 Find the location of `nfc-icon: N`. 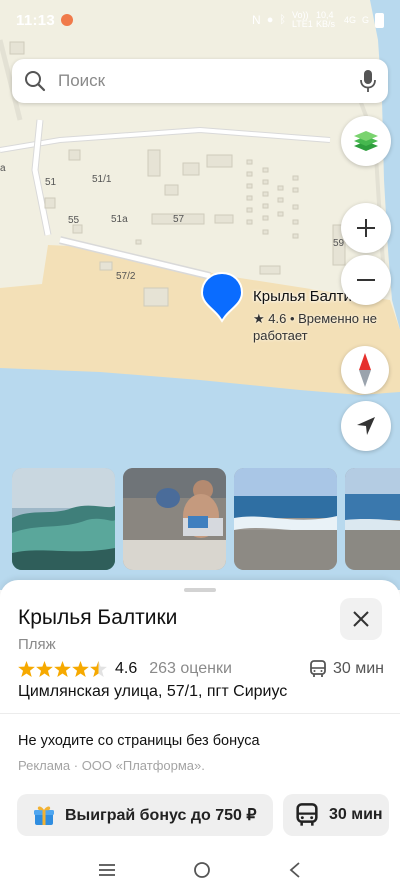

nfc-icon: N is located at coordinates (256, 20).